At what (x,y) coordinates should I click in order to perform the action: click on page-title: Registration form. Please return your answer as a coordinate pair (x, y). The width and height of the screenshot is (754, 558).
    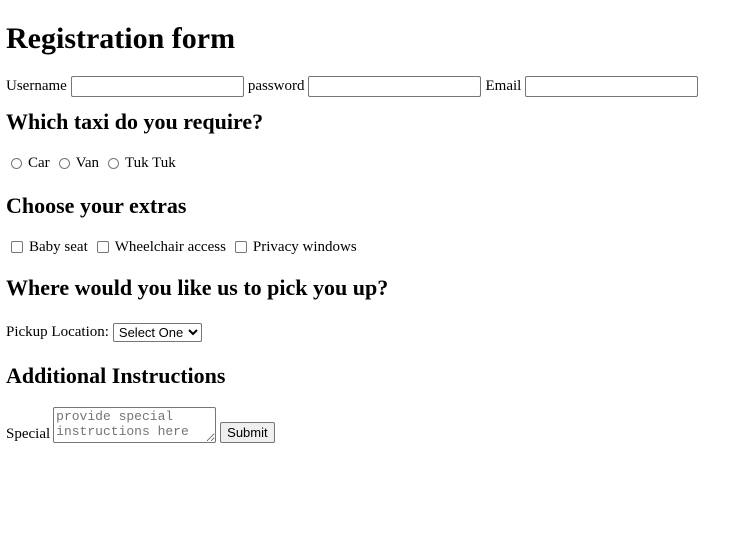
    Looking at the image, I should click on (121, 38).